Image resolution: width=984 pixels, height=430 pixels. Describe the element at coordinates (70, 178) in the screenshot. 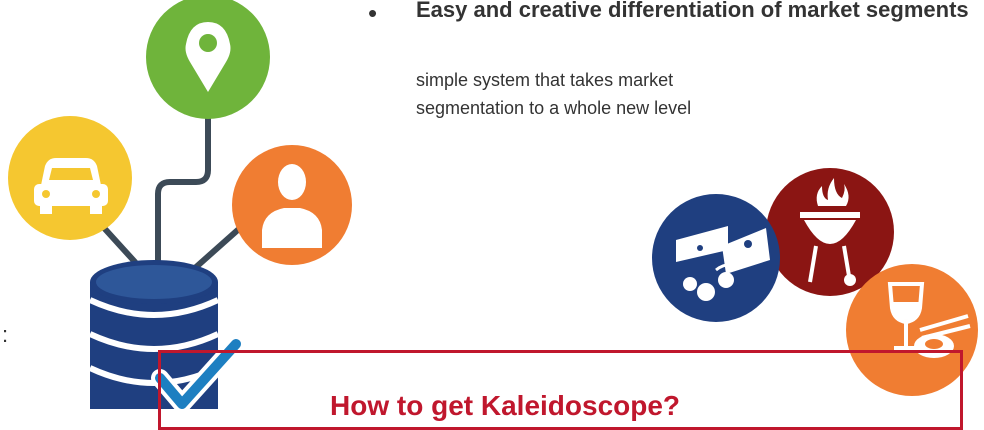

I see `car-icon` at that location.